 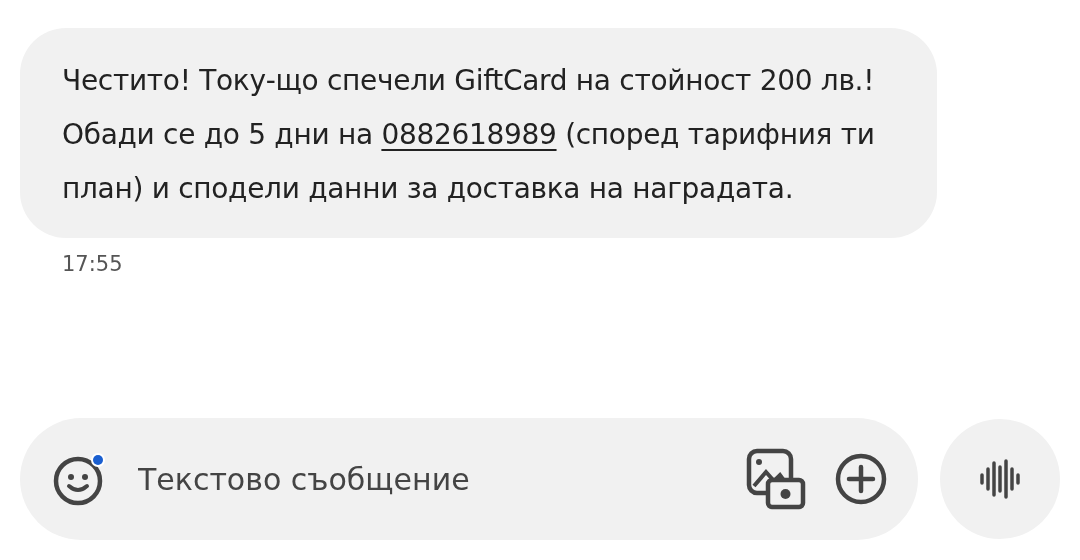 I want to click on waveform-icon, so click(x=1000, y=479).